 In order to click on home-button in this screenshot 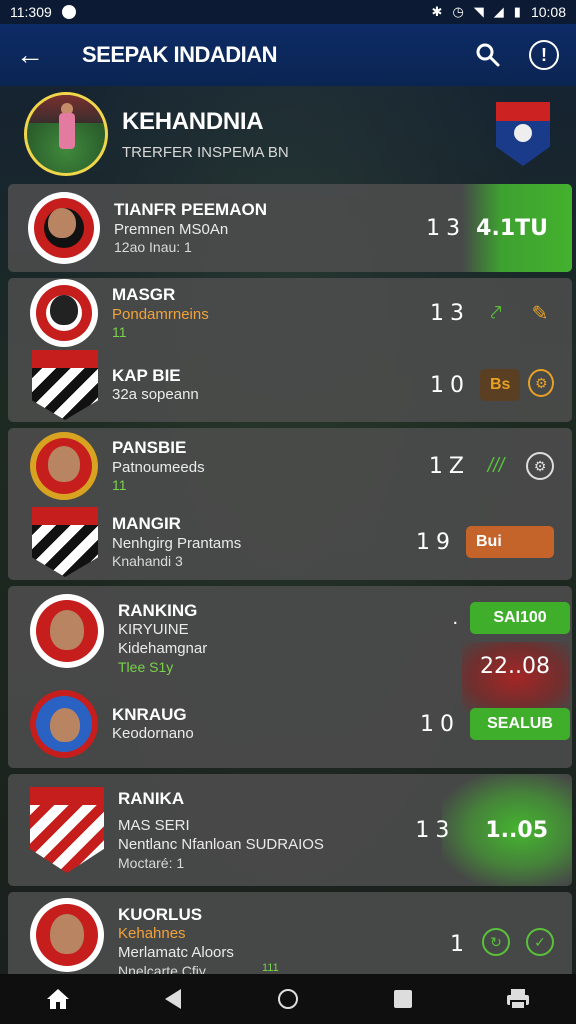, I will do `click(58, 999)`.